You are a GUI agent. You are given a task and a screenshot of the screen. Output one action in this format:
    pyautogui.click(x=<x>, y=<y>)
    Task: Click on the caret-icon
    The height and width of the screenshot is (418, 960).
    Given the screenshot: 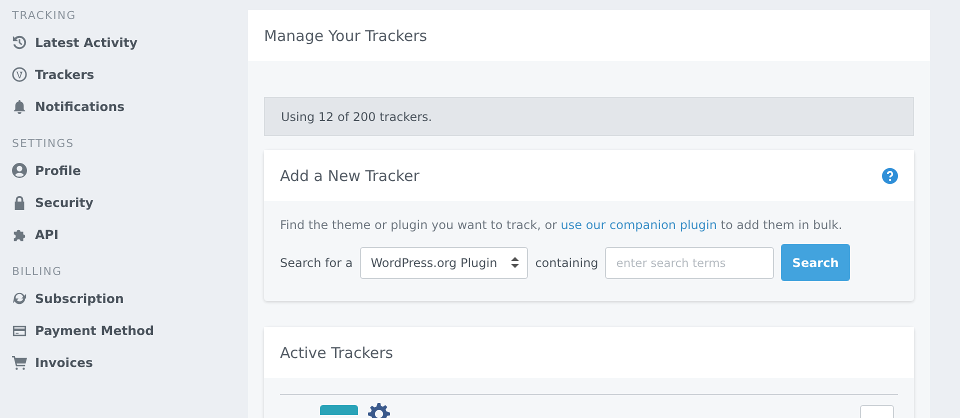 What is the action you would take?
    pyautogui.click(x=515, y=262)
    